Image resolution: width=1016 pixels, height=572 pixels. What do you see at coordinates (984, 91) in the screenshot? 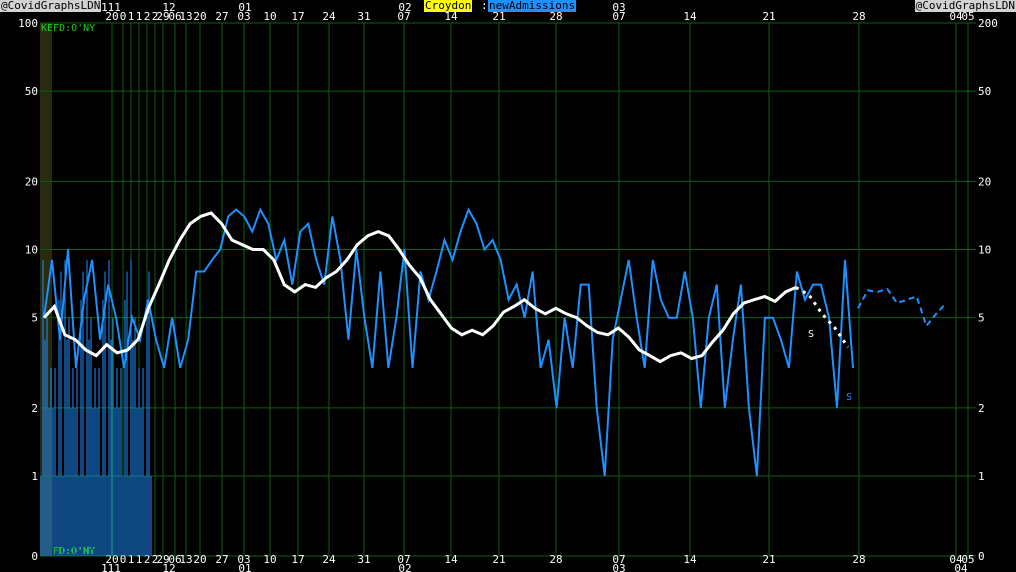
I see `y-tick-label-right: 50` at bounding box center [984, 91].